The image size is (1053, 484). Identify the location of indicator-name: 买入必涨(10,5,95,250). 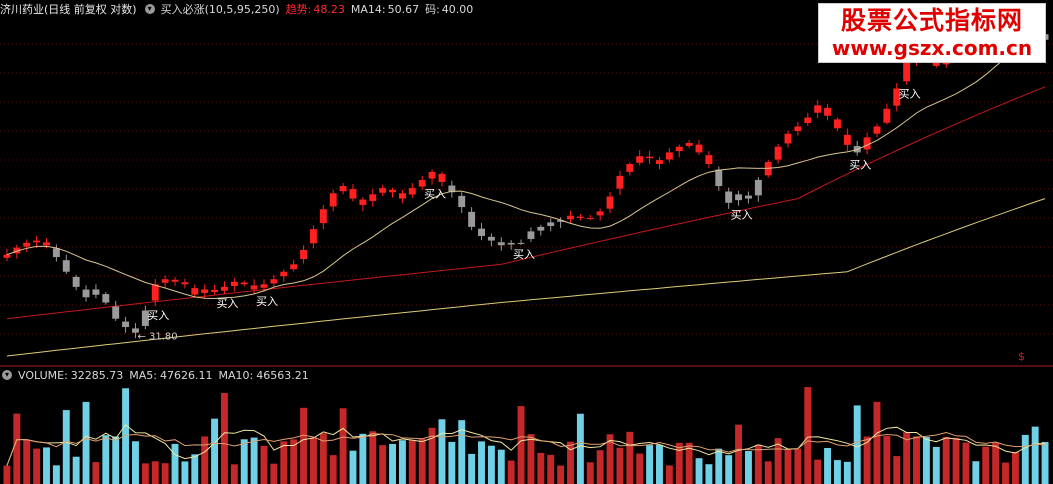
(220, 9).